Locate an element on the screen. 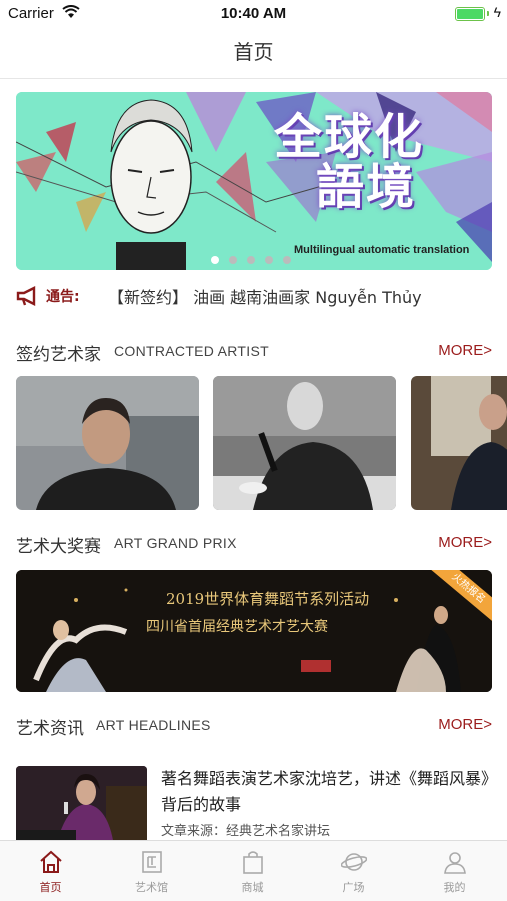  news-thumbnail is located at coordinates (81, 806).